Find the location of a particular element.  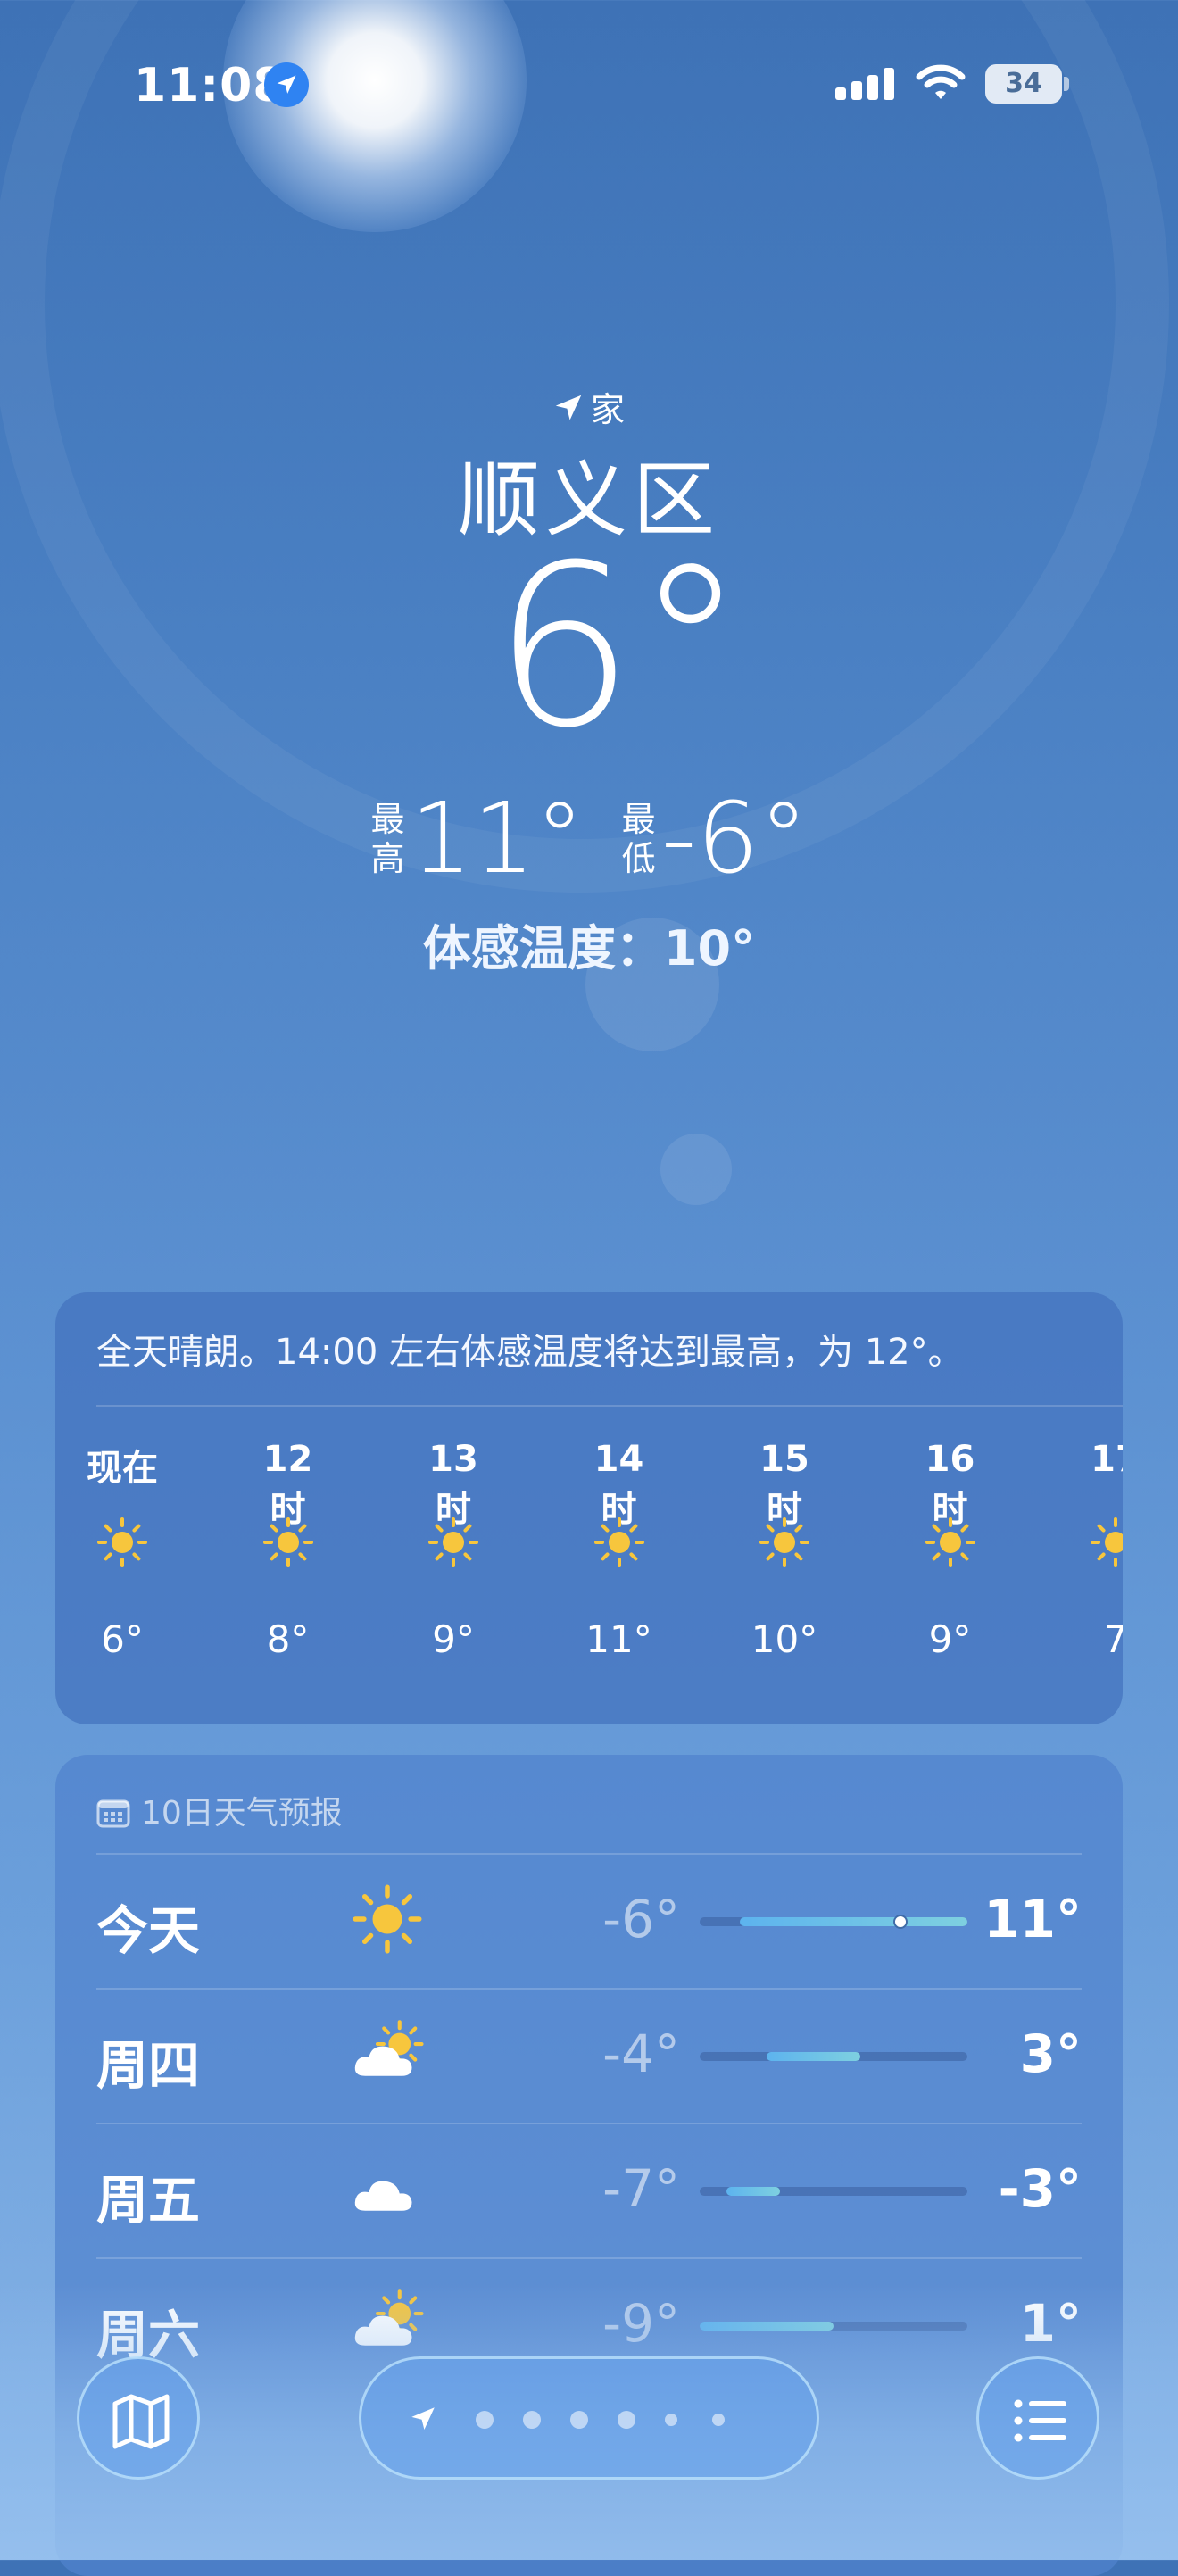

day-low-temp: -4° is located at coordinates (641, 2053).